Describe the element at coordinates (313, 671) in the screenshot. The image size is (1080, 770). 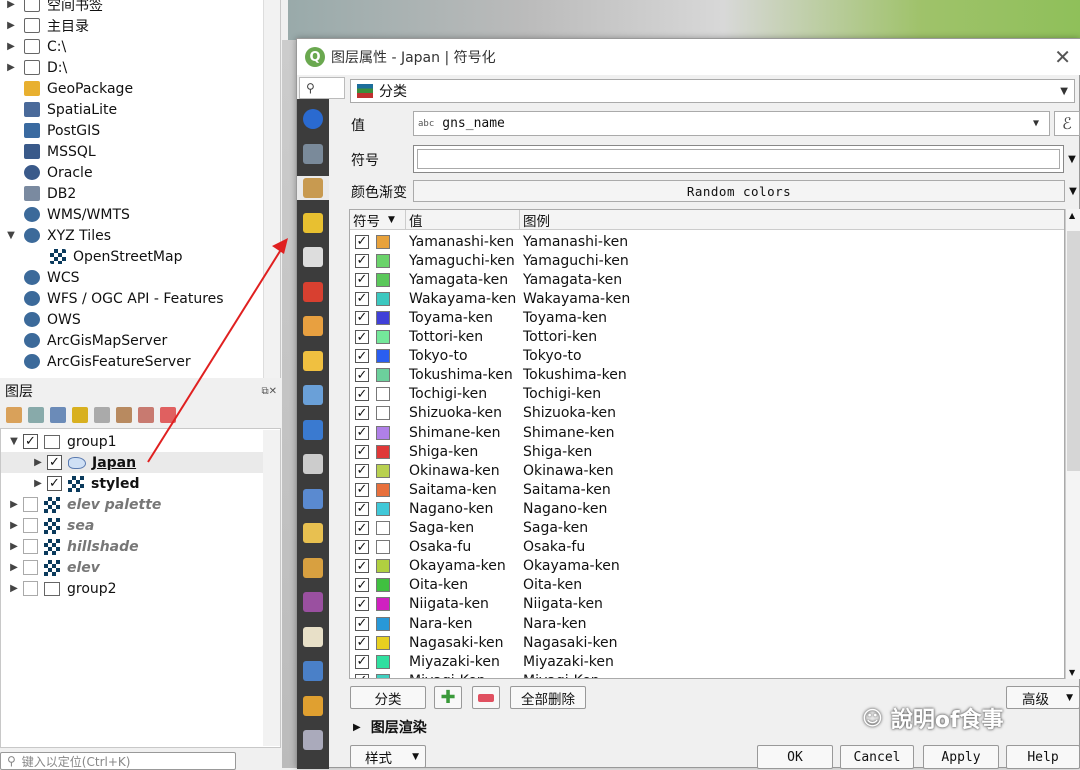
I see `tab-dependencies-icon` at that location.